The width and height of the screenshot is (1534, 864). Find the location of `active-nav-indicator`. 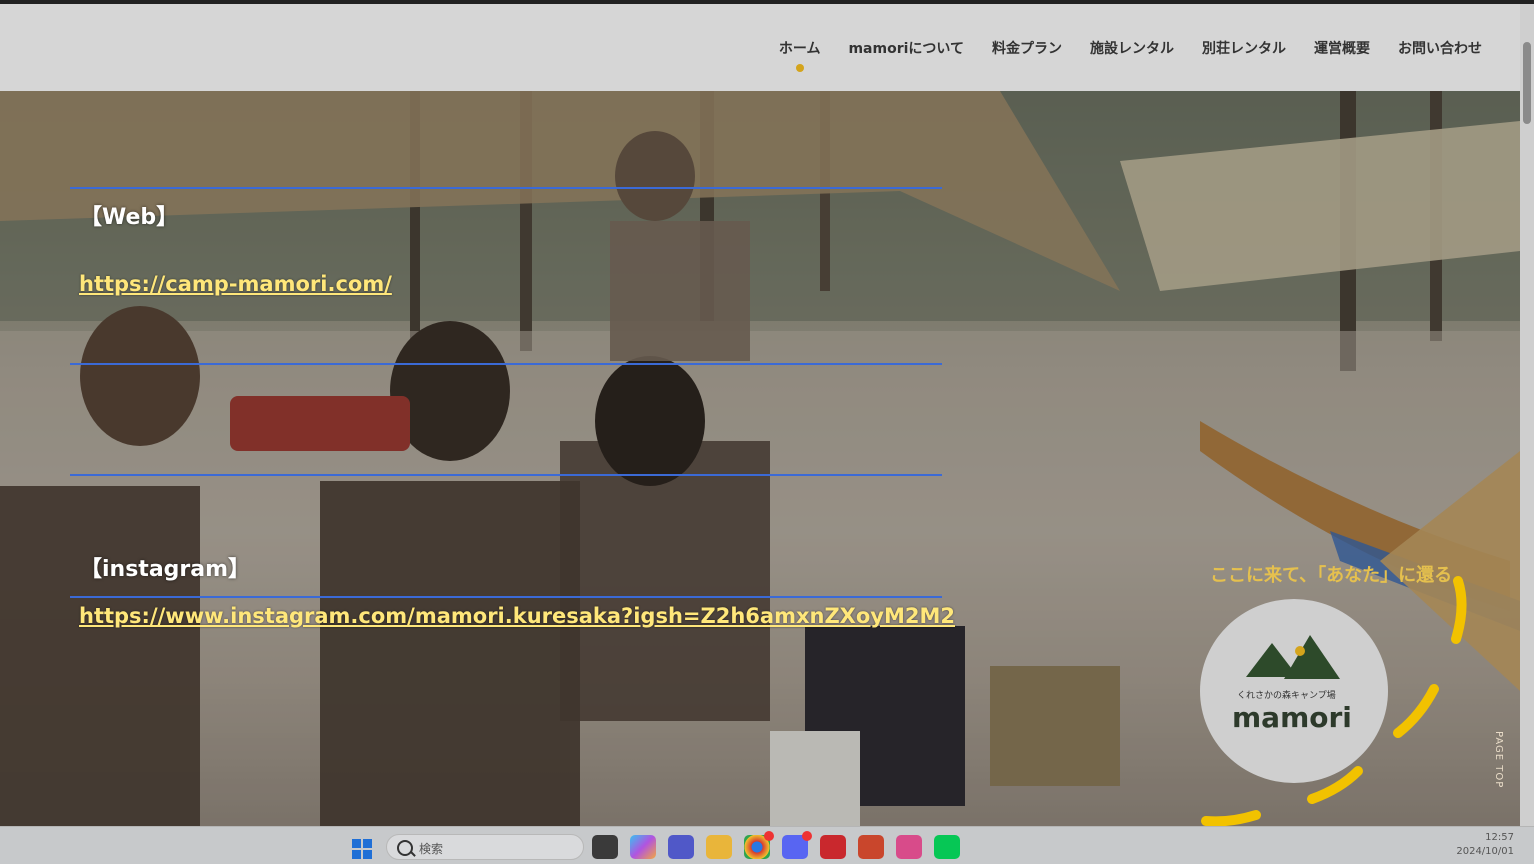

active-nav-indicator is located at coordinates (799, 68).